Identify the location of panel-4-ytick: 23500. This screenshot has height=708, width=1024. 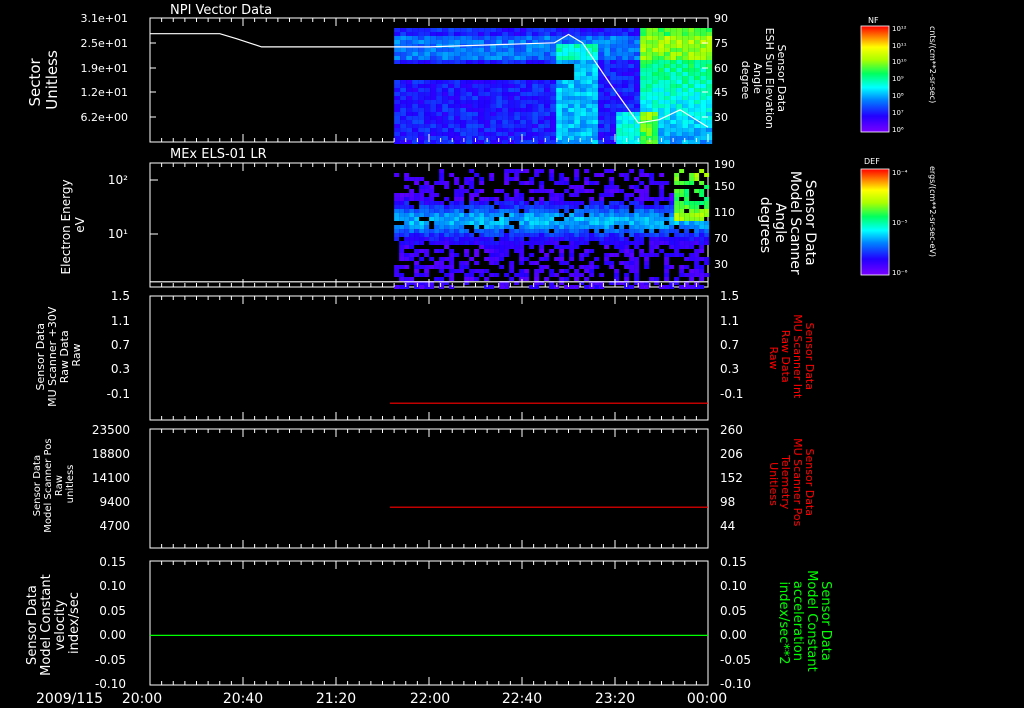
(111, 430).